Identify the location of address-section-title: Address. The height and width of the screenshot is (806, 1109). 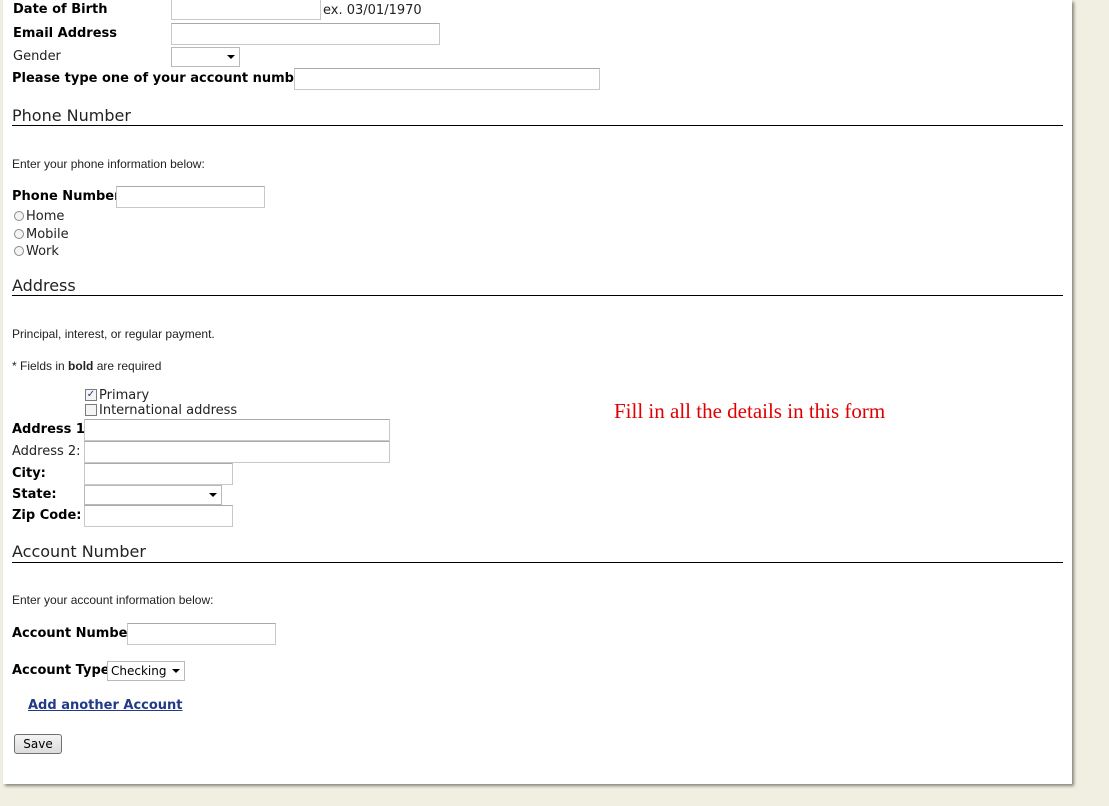
(44, 285).